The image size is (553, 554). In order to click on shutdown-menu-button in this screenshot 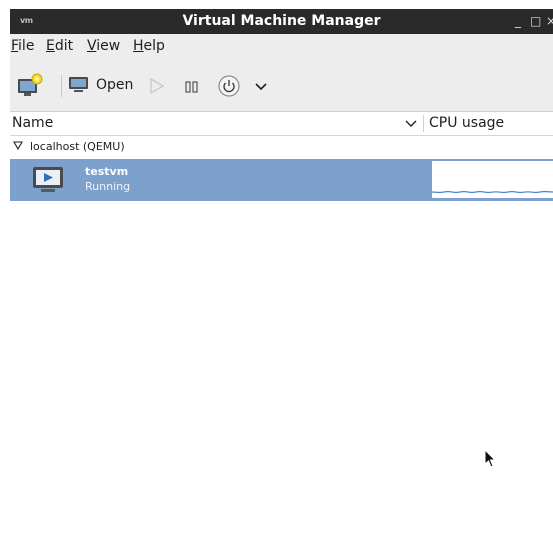, I will do `click(261, 87)`.